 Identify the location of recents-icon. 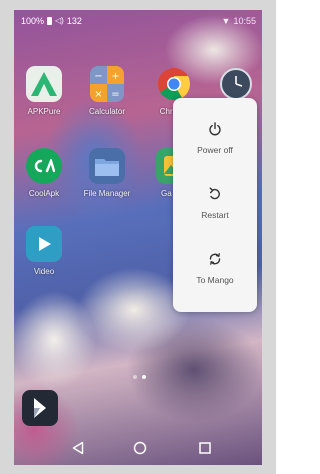
(205, 448).